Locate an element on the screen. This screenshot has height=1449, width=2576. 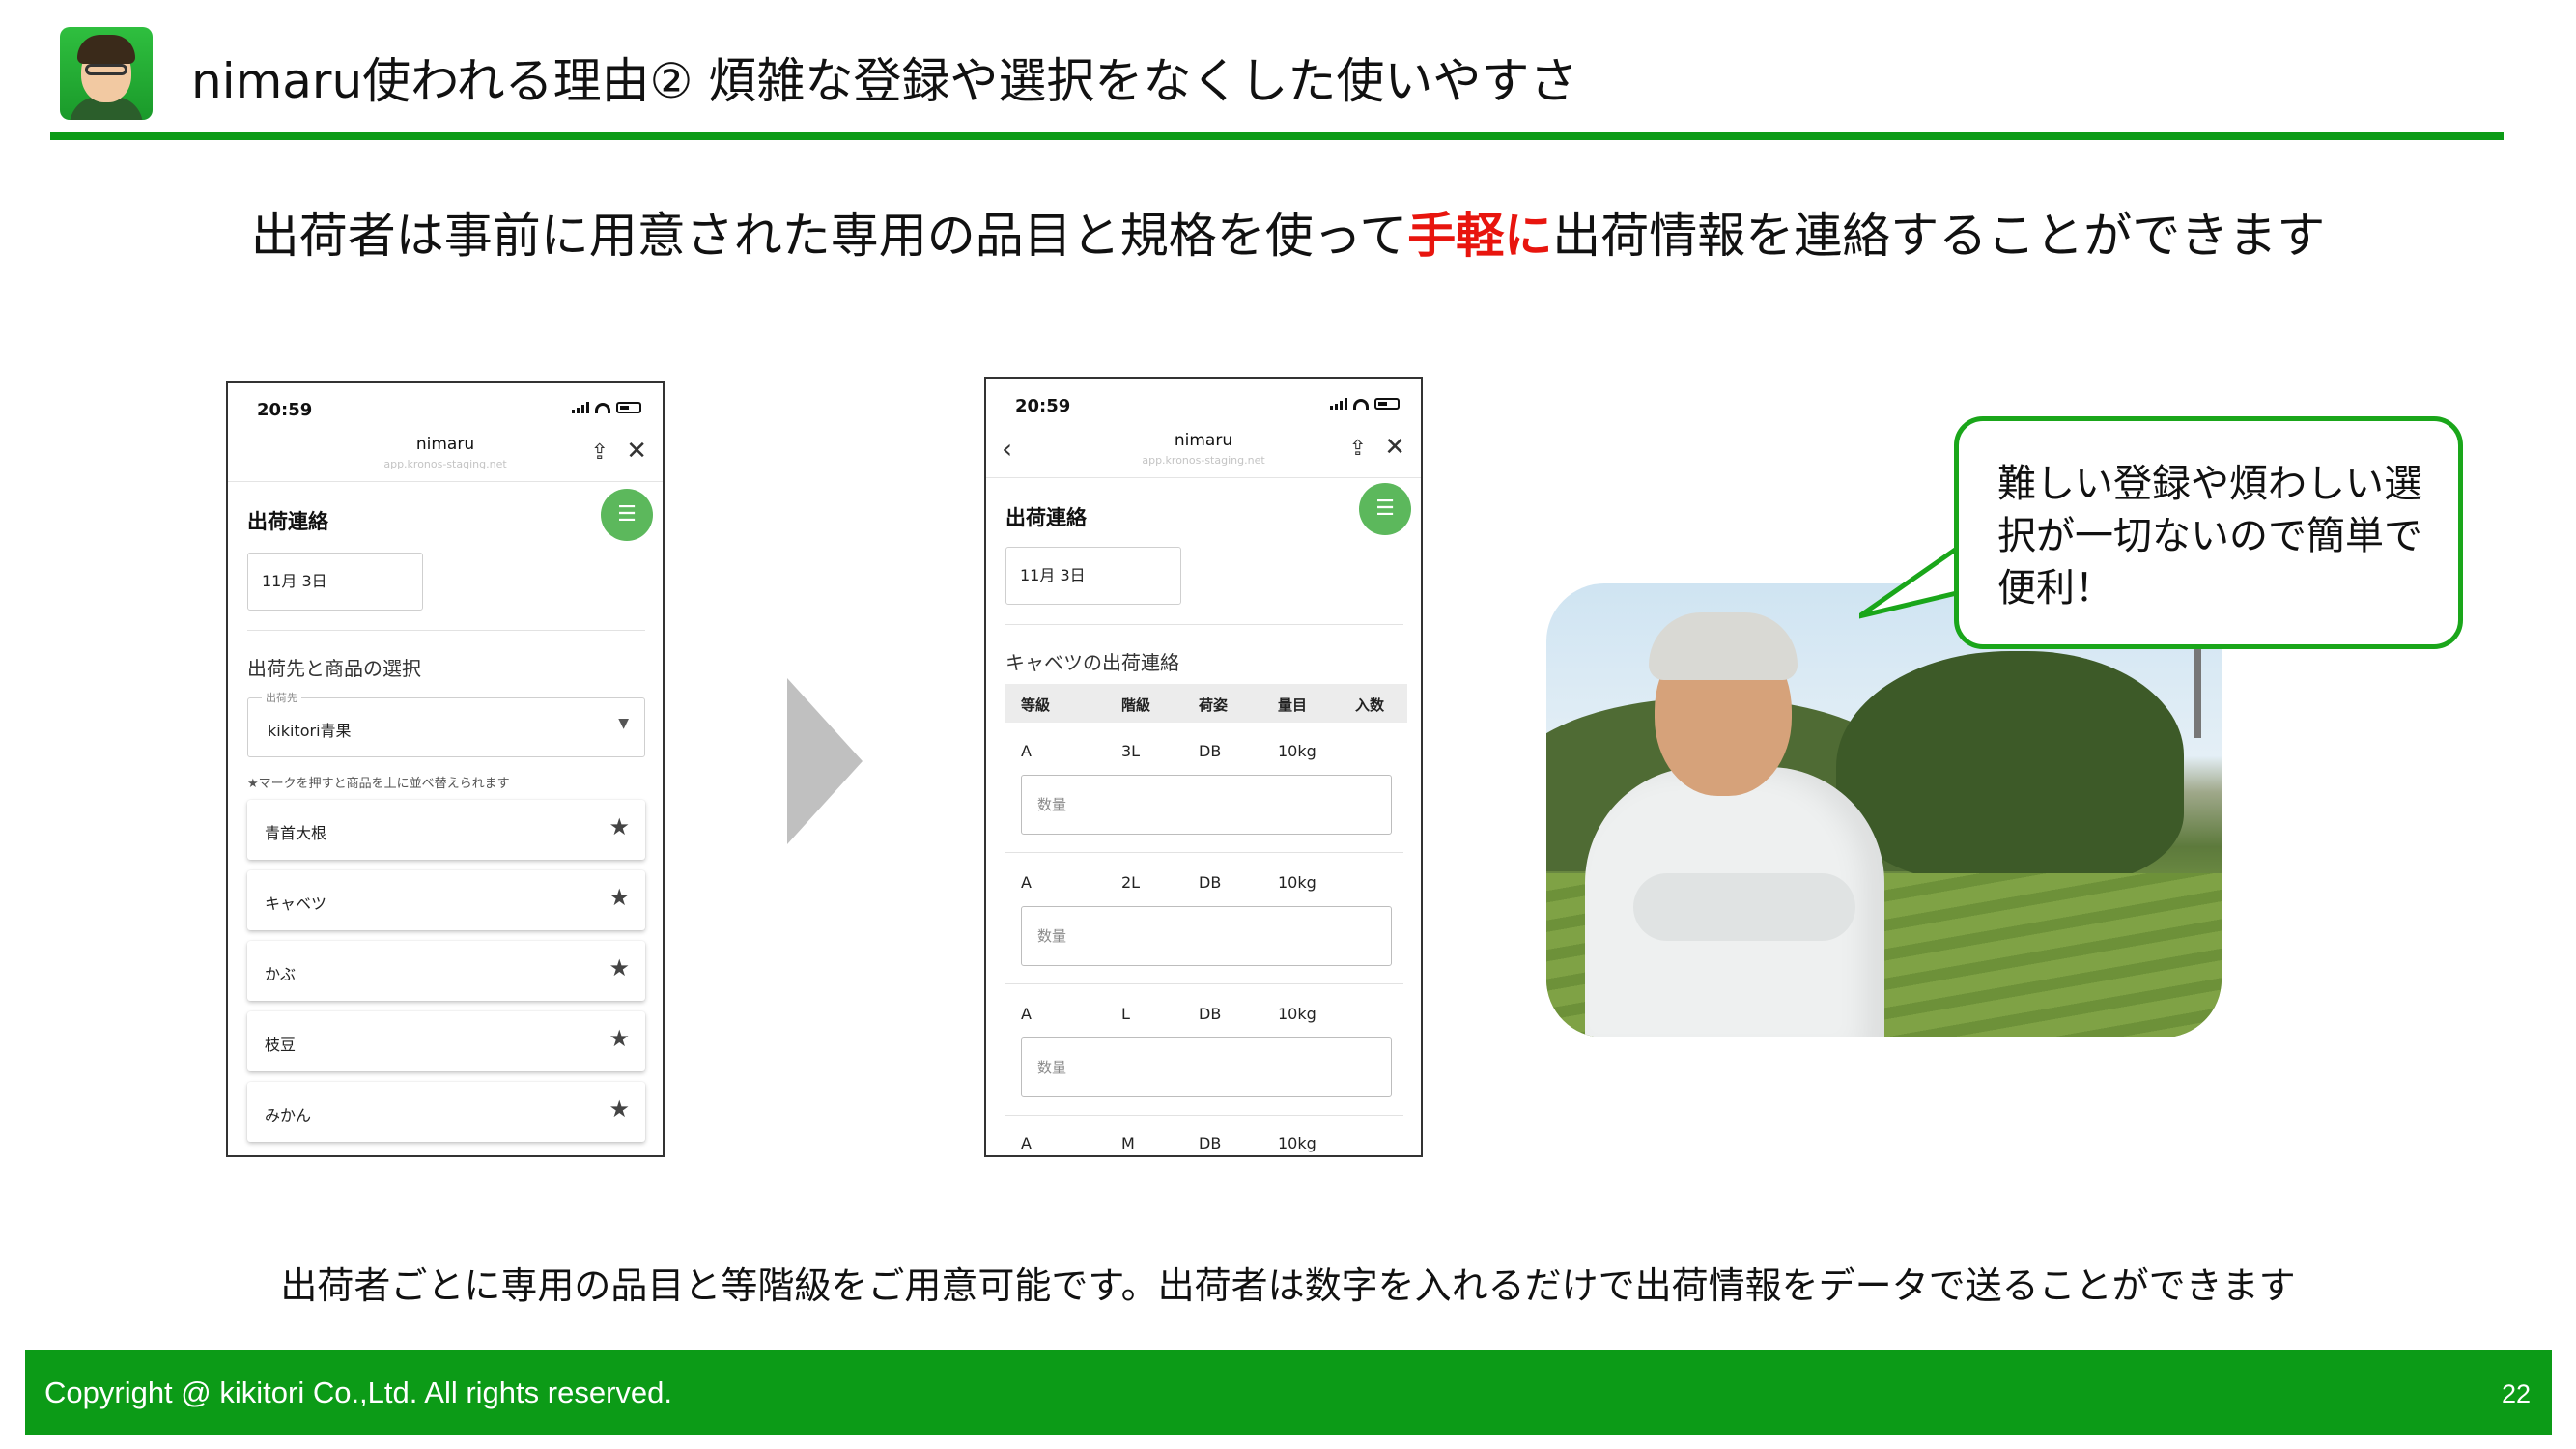
size-value: M is located at coordinates (1128, 1143).